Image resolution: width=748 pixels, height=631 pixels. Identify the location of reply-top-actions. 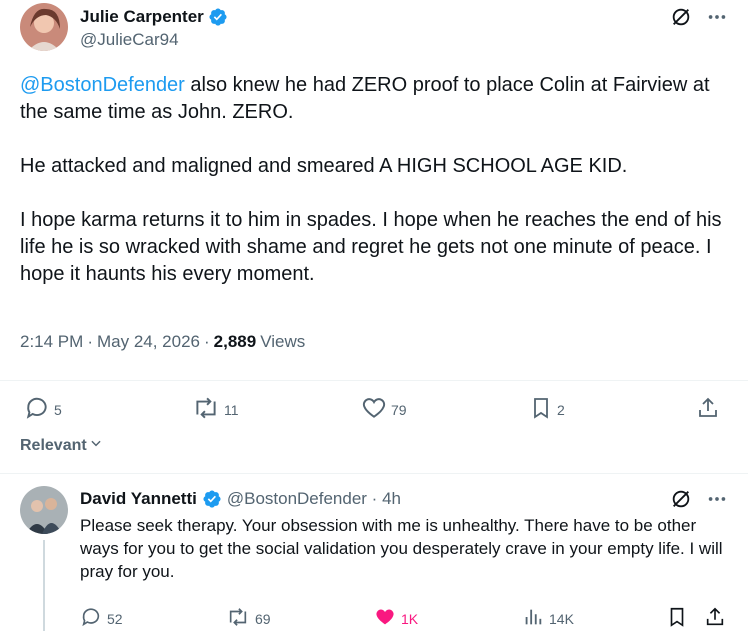
(699, 499).